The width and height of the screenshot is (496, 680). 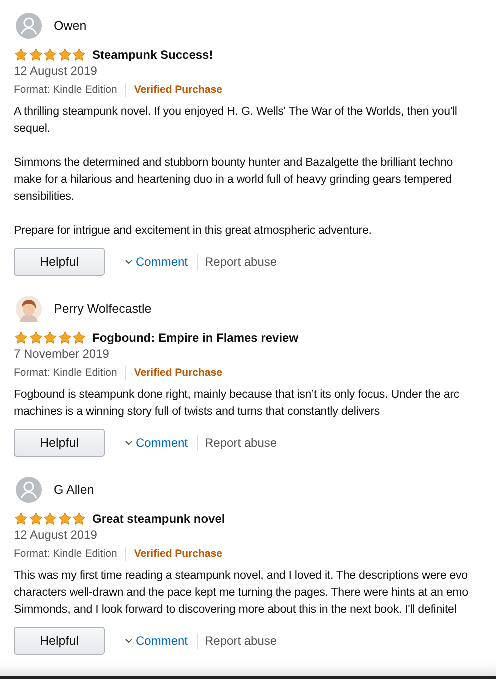 What do you see at coordinates (103, 309) in the screenshot?
I see `author-name: Perry Wolfecastle` at bounding box center [103, 309].